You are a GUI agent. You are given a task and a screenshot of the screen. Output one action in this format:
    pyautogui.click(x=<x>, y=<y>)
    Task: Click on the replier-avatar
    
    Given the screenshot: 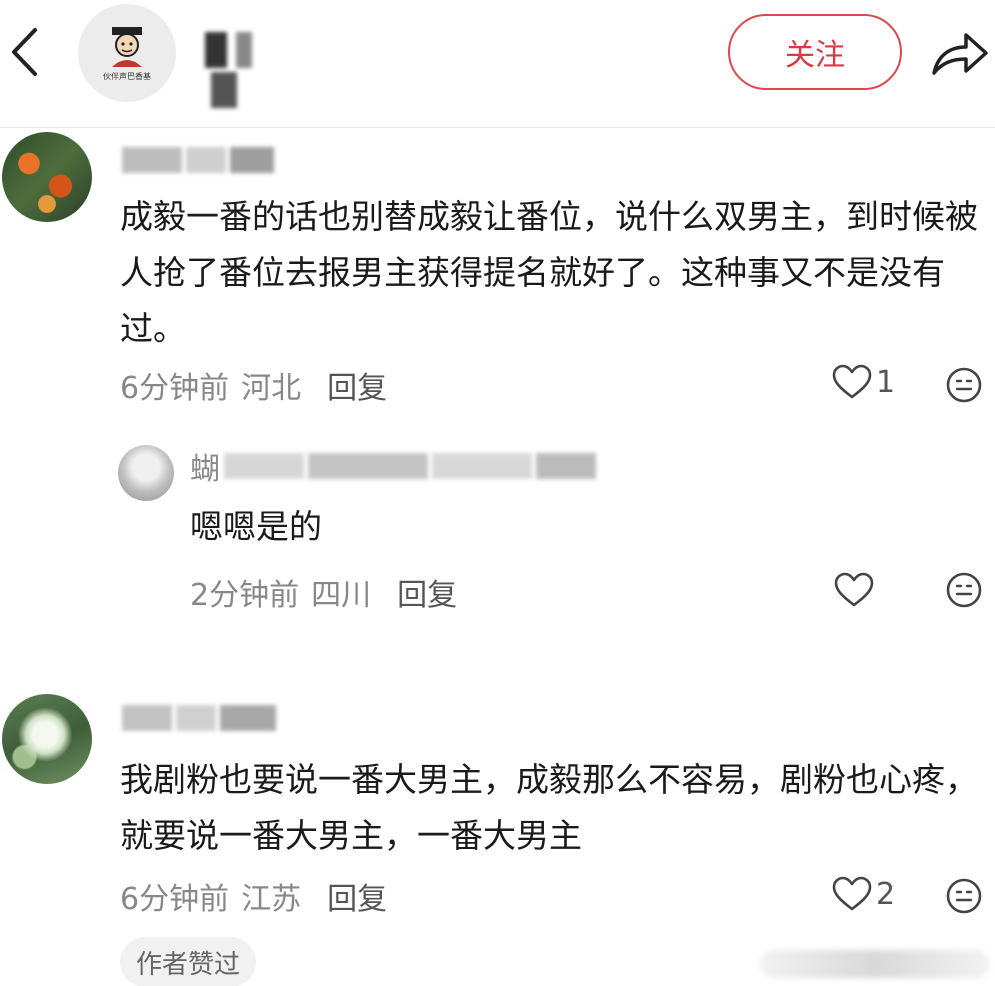 What is the action you would take?
    pyautogui.click(x=146, y=473)
    